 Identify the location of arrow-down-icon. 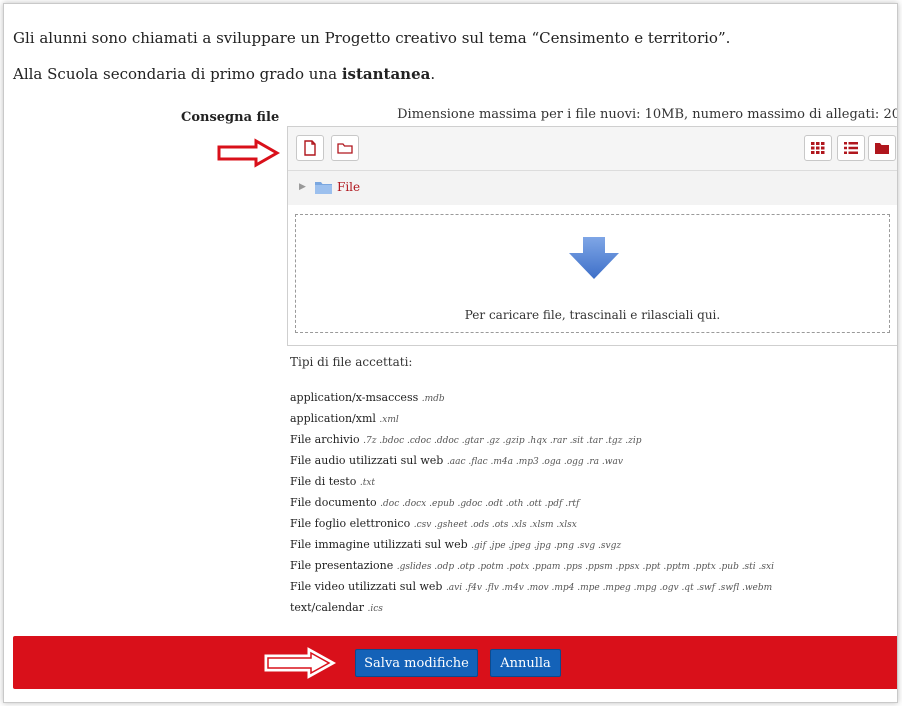
(594, 258).